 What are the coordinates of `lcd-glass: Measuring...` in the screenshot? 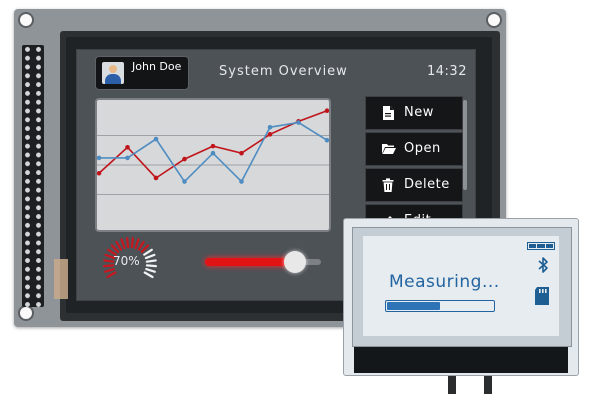 It's located at (462, 287).